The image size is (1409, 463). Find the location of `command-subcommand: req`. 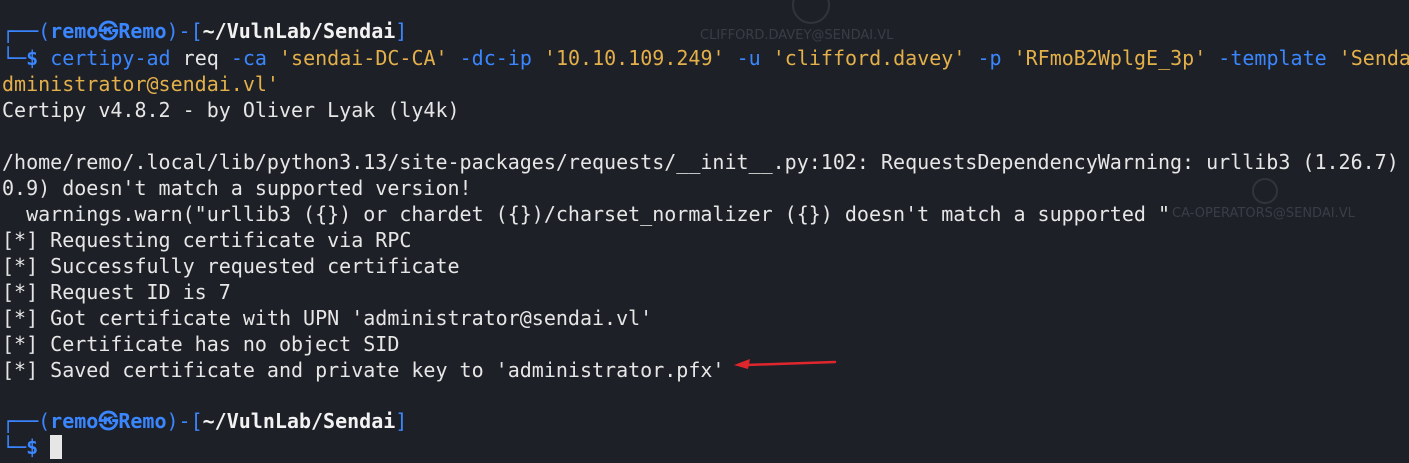

command-subcommand: req is located at coordinates (200, 58).